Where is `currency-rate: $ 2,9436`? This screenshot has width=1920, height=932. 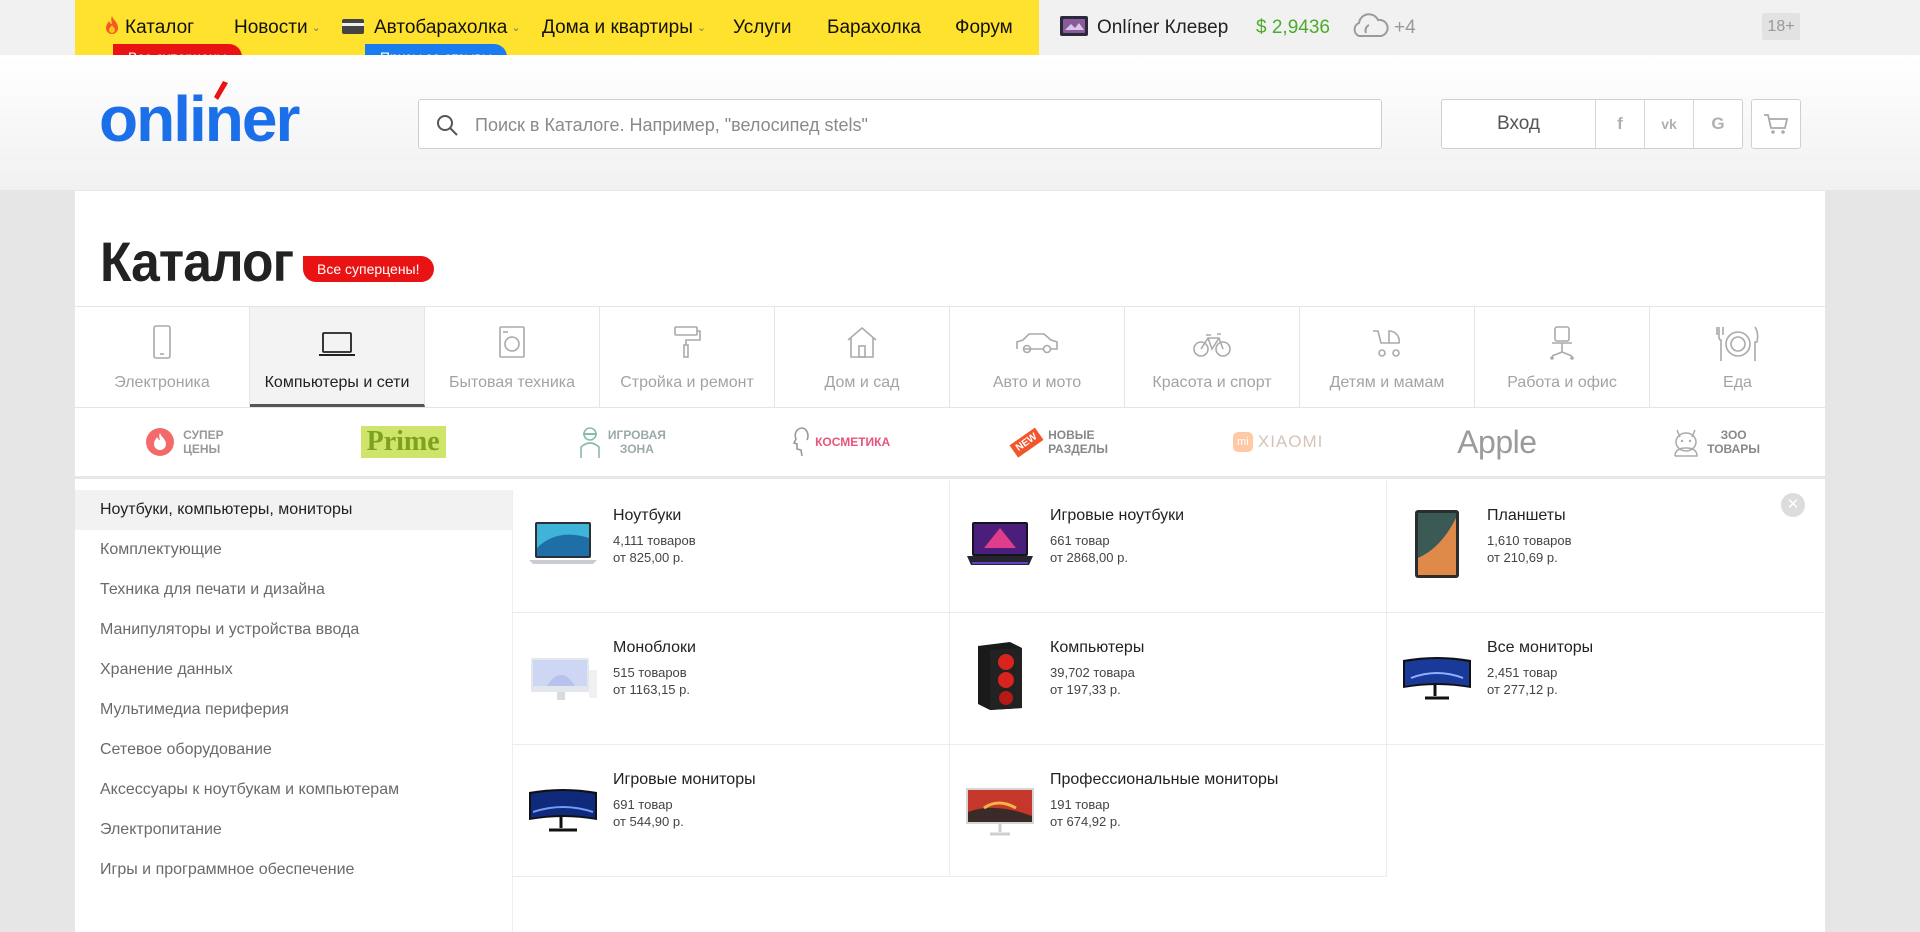
currency-rate: $ 2,9436 is located at coordinates (1293, 27).